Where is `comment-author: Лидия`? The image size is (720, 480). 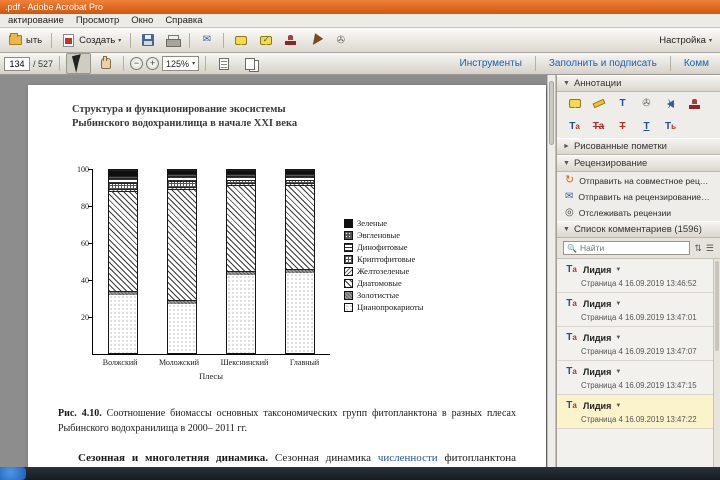
comment-author: Лидия is located at coordinates (597, 337).